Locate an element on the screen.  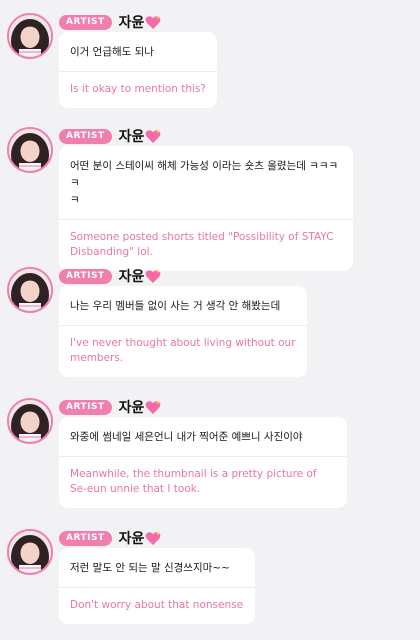
original-text: 나는 우리 멤버들 없이 사는 거 생각 안 해봤는데 is located at coordinates (183, 306).